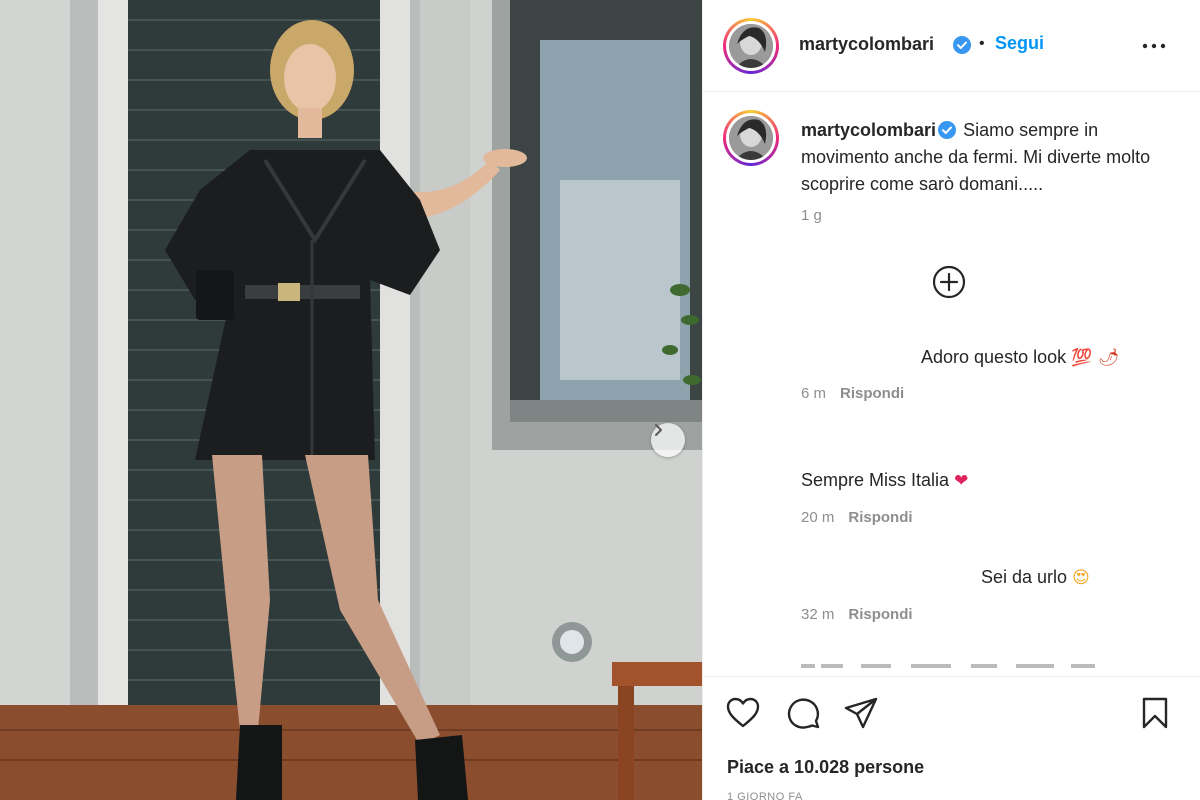  What do you see at coordinates (825, 767) in the screenshot?
I see `likes-count: Piace a 10.028 persone` at bounding box center [825, 767].